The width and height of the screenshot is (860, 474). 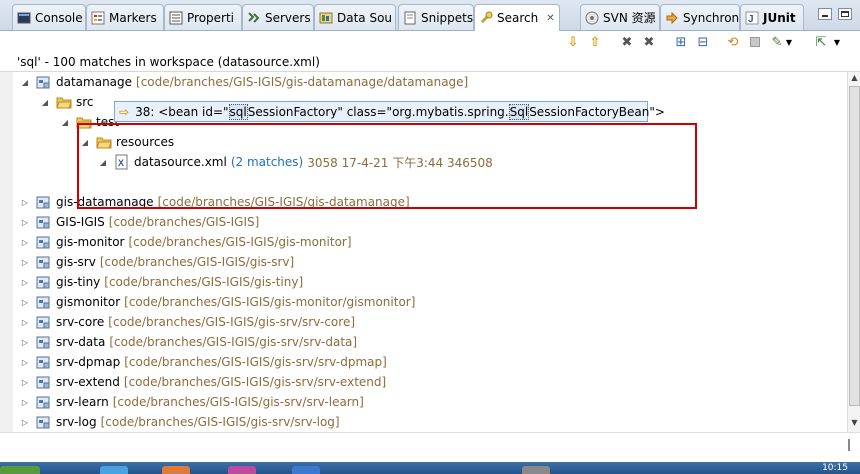 I want to click on project-name: gis-monitor, so click(x=90, y=242).